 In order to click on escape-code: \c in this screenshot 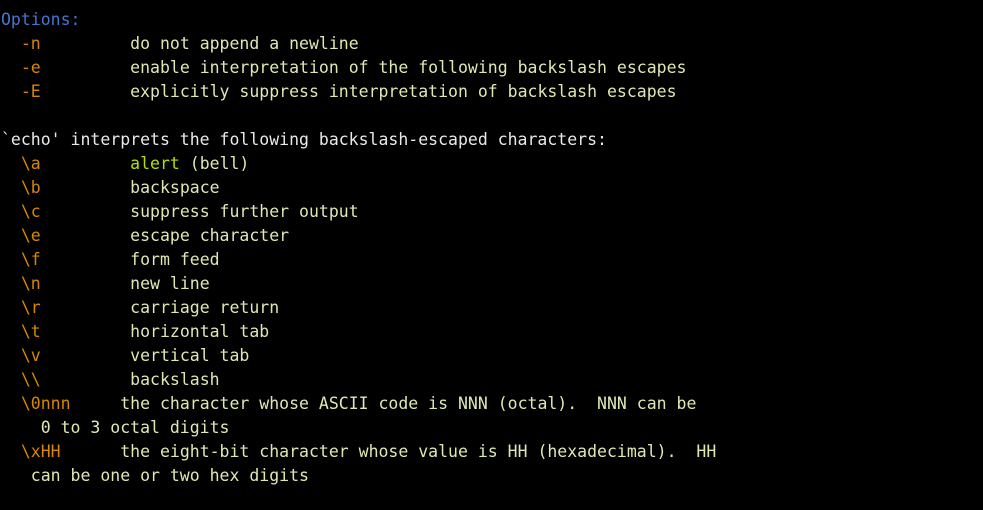, I will do `click(21, 211)`.